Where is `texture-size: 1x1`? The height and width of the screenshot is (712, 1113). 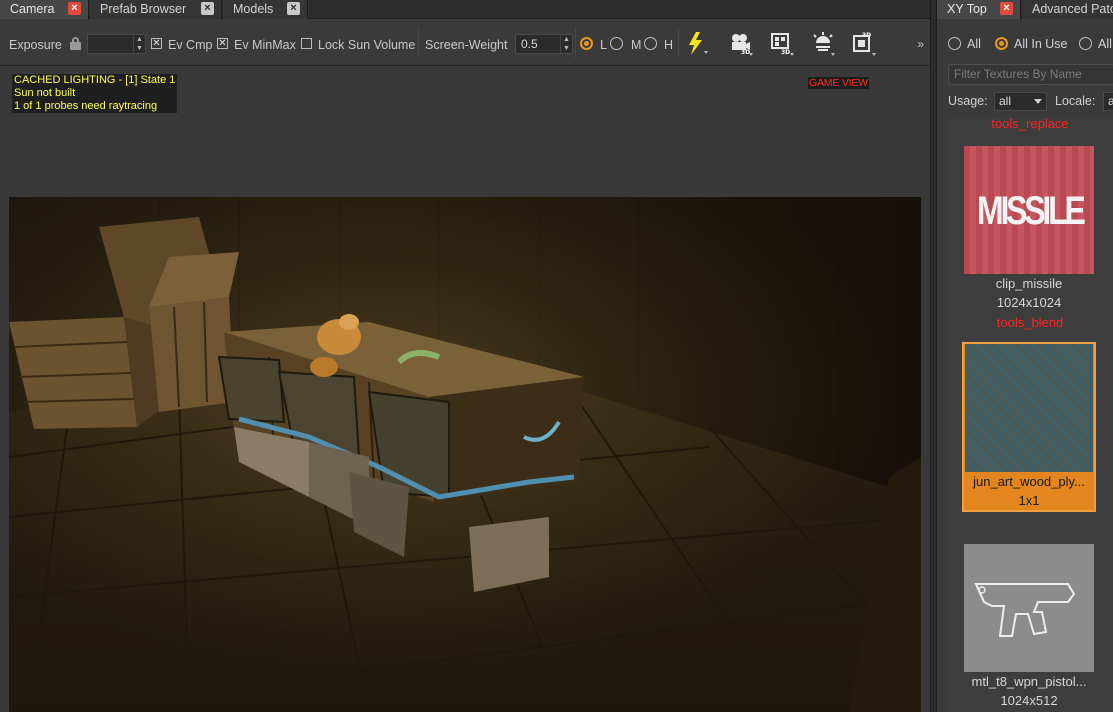
texture-size: 1x1 is located at coordinates (1029, 500).